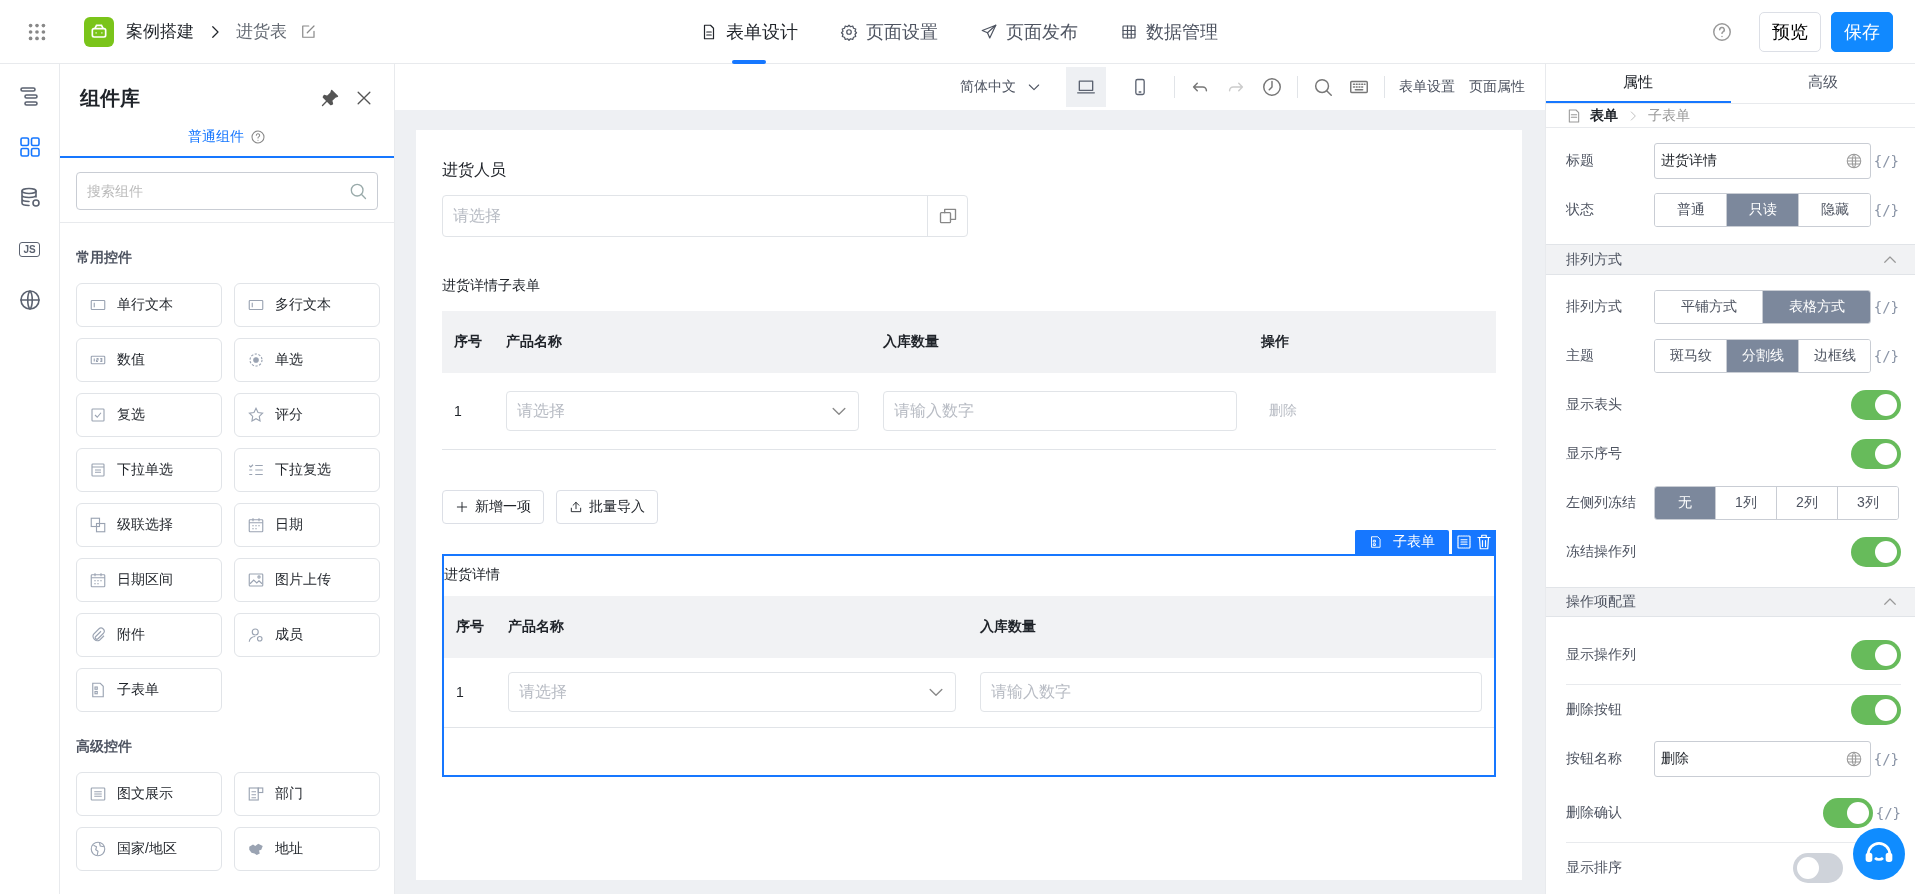 This screenshot has height=894, width=1915. I want to click on nav-tab: 页面发布, so click(1029, 32).